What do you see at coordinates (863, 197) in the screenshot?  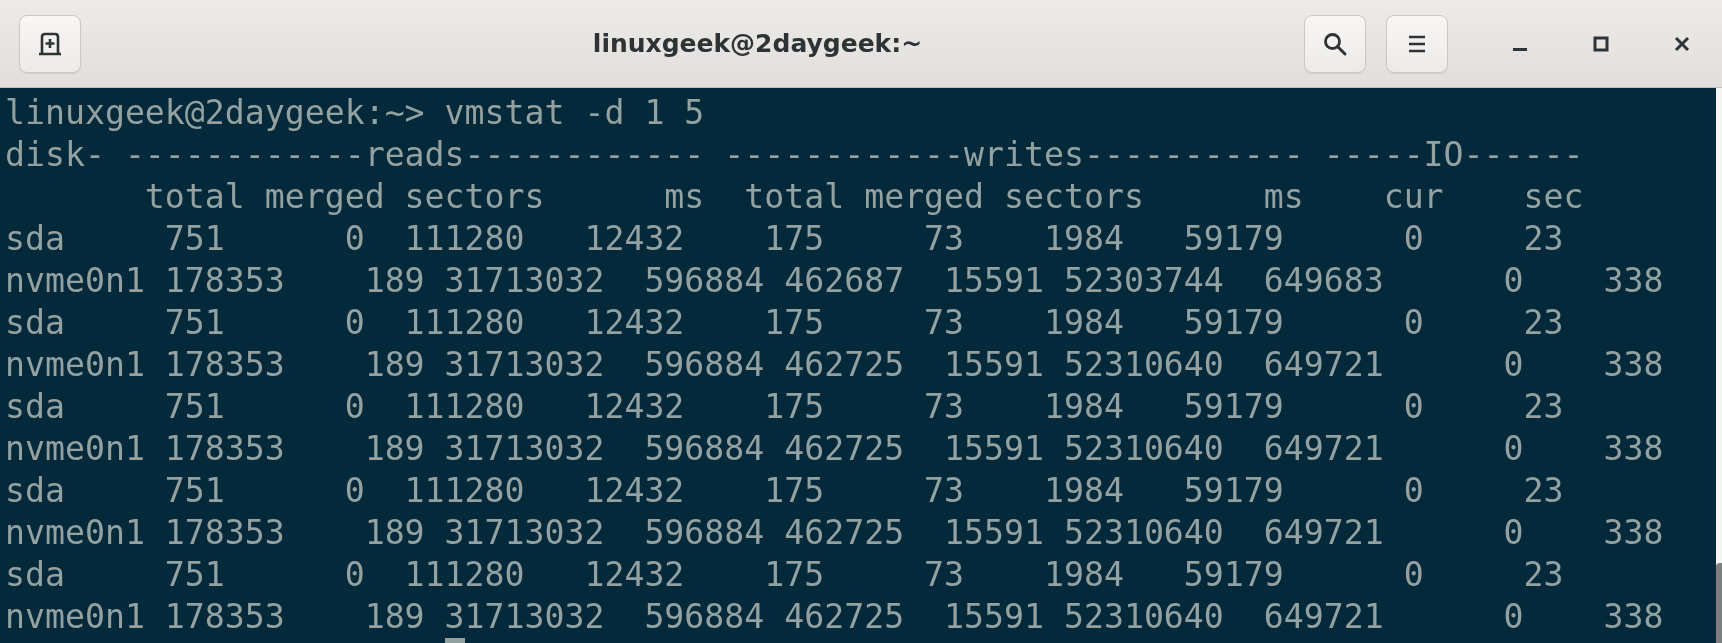 I see `terminal-line: total merged sectors ms total merged sectors ms cur sec` at bounding box center [863, 197].